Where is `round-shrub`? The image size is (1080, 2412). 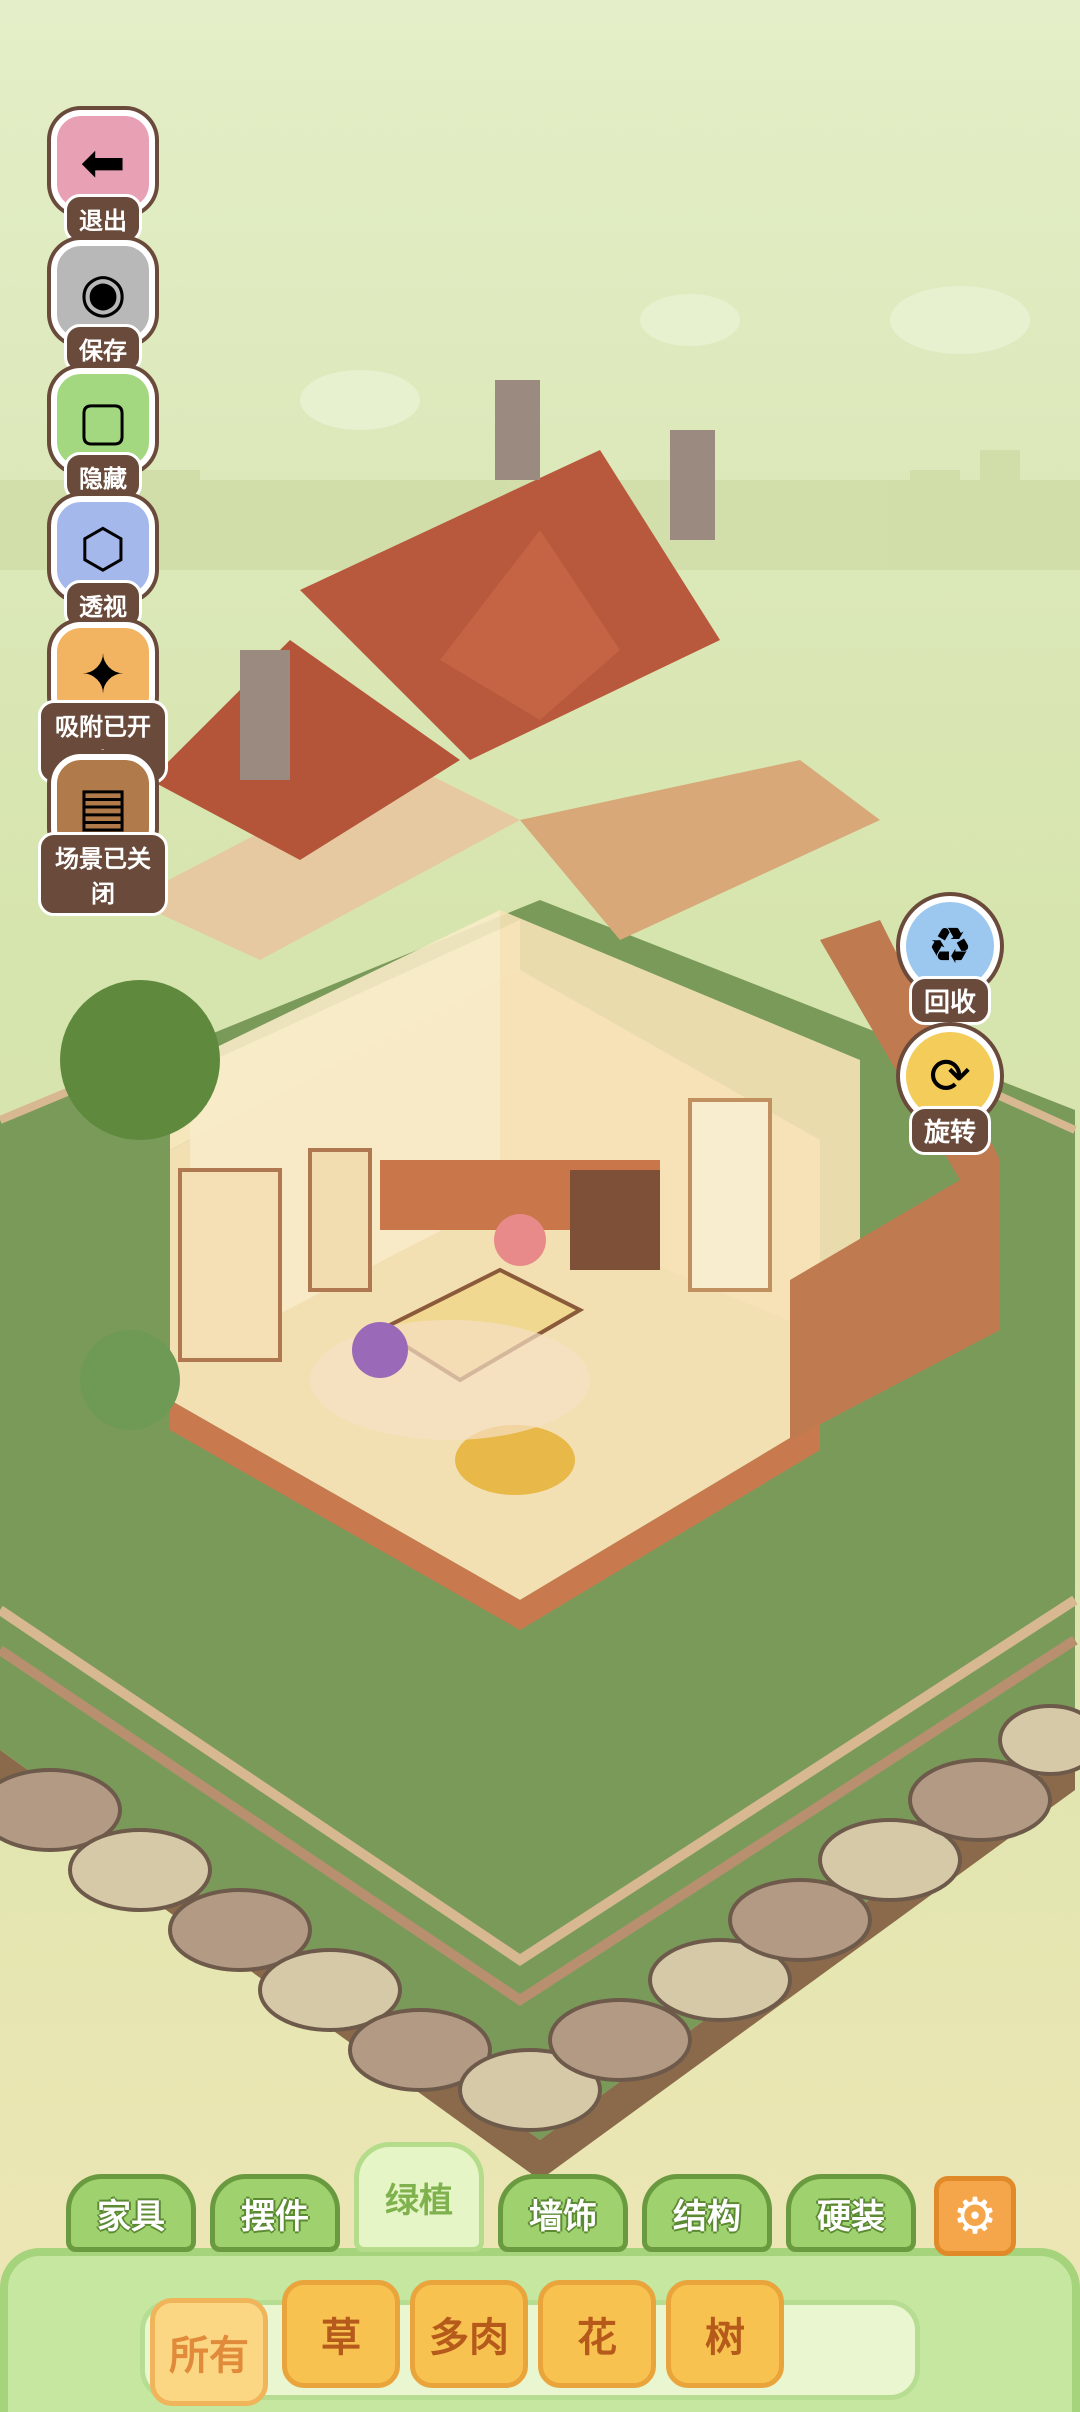
round-shrub is located at coordinates (130, 1380).